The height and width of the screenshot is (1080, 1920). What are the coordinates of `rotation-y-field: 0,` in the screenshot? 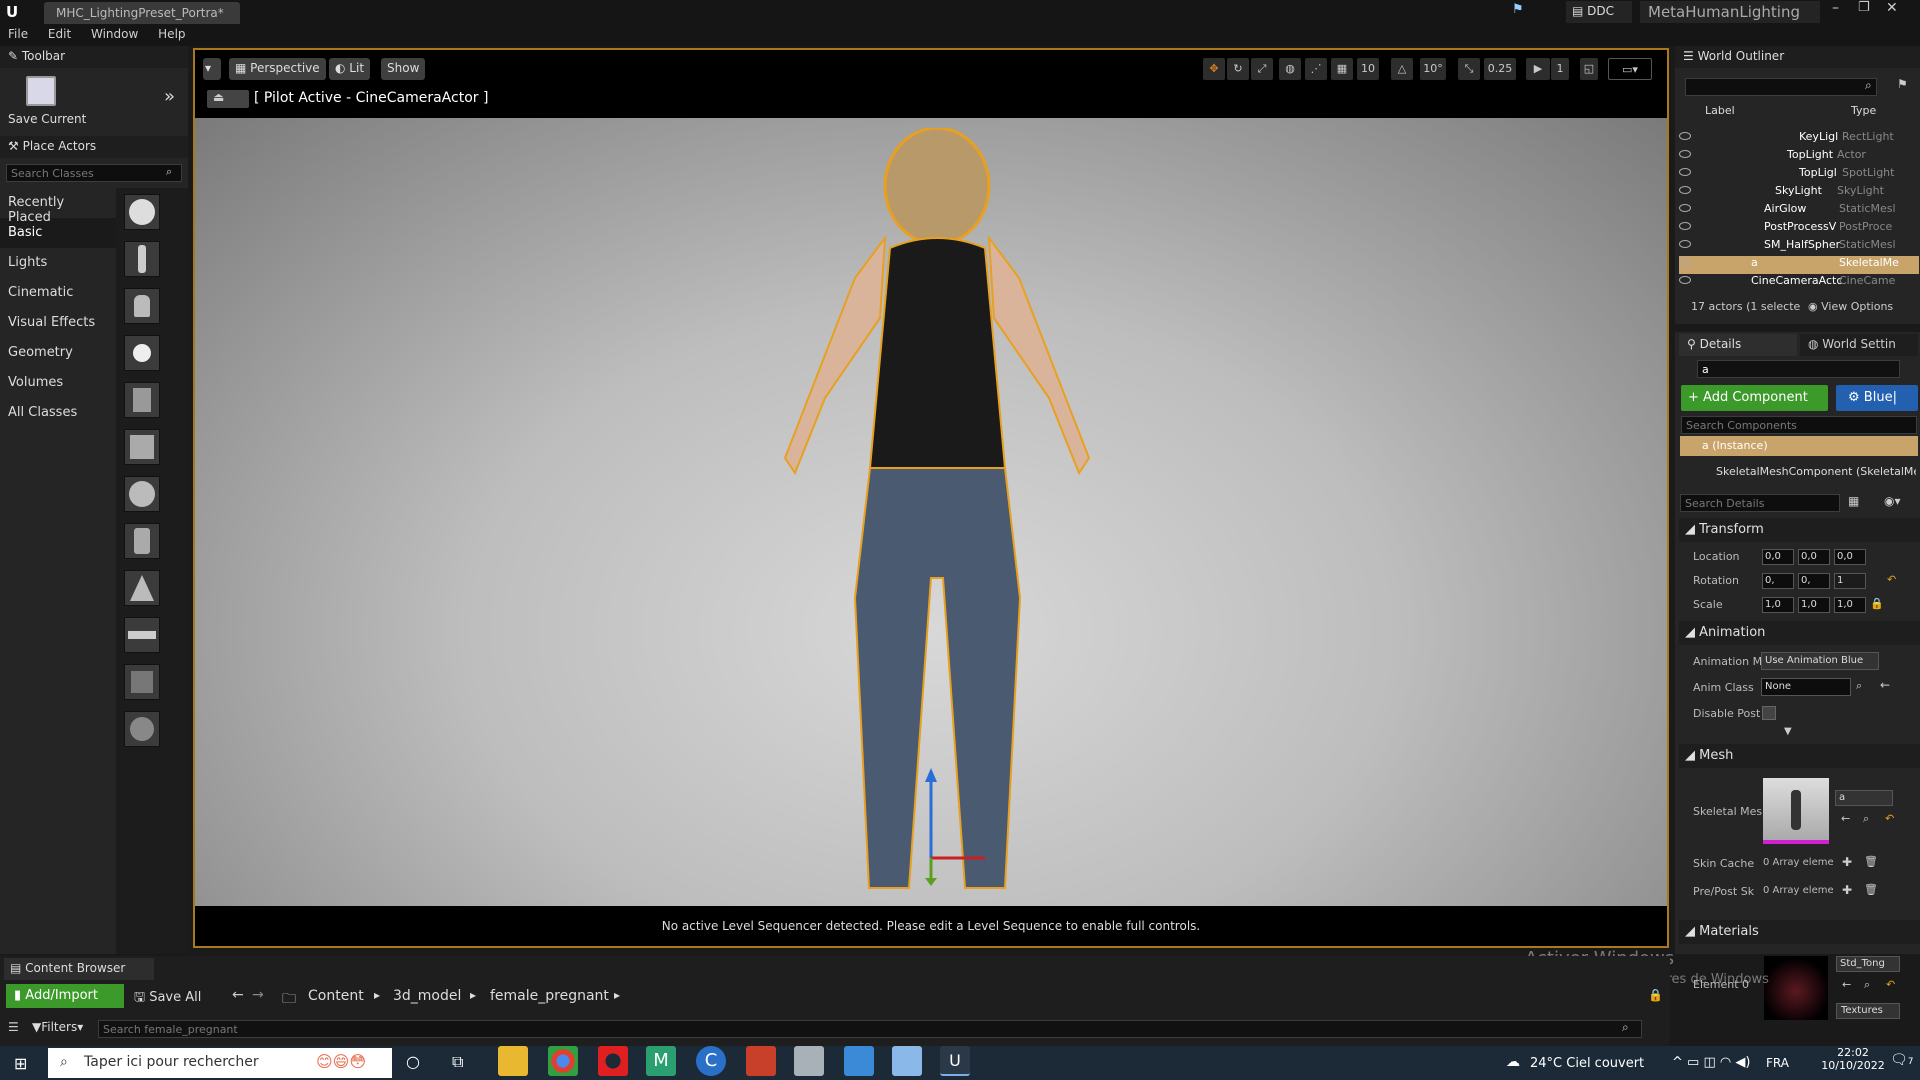 It's located at (1814, 581).